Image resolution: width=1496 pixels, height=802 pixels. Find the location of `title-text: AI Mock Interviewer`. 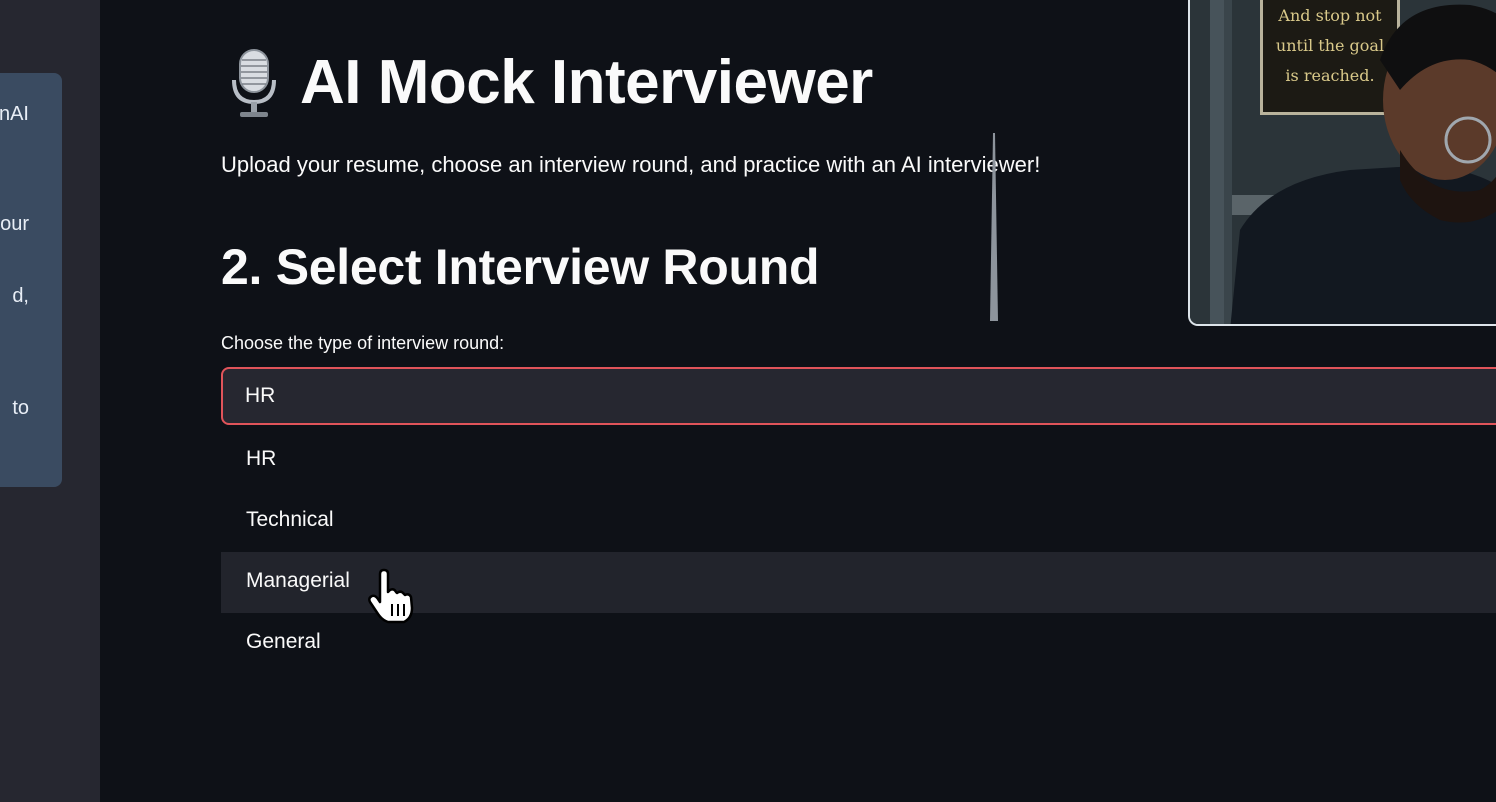

title-text: AI Mock Interviewer is located at coordinates (586, 82).